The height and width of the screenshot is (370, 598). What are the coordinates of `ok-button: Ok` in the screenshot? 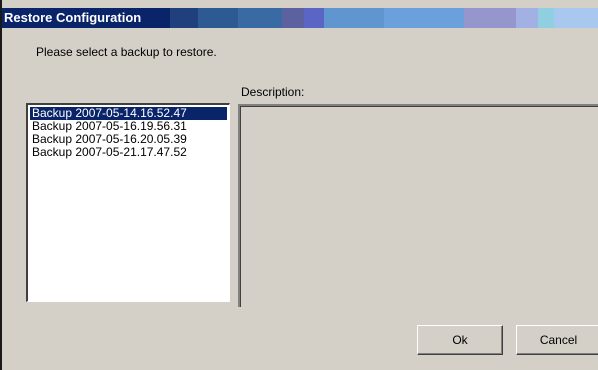 It's located at (460, 340).